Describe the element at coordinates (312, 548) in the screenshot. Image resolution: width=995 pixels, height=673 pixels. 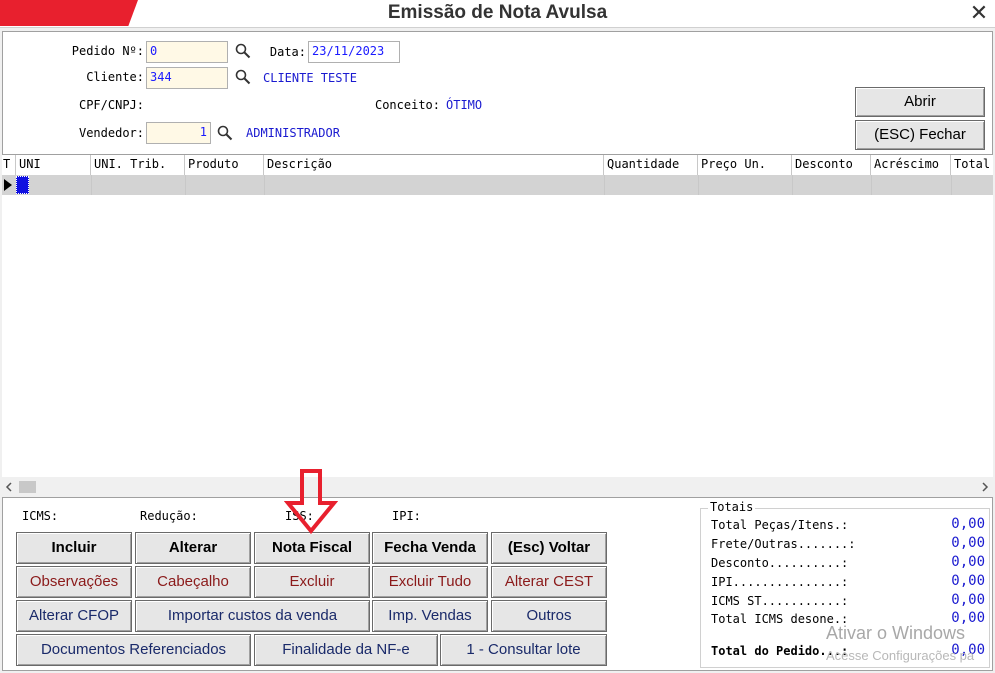
I see `nota-fiscal-button: Nota Fiscal` at that location.